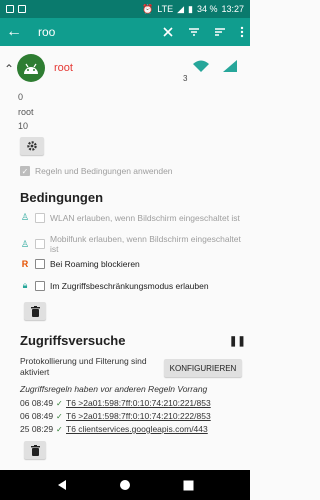 This screenshot has height=500, width=320. What do you see at coordinates (203, 368) in the screenshot?
I see `configure-button: KONFIGURIEREN` at bounding box center [203, 368].